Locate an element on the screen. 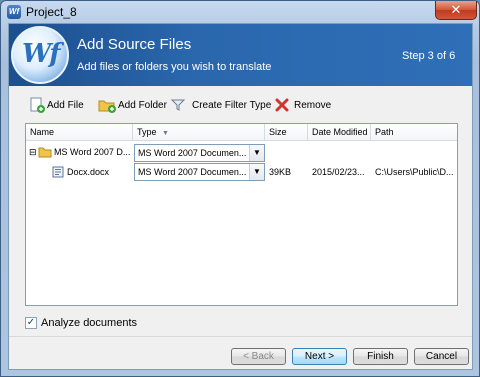 The width and height of the screenshot is (480, 377). next-button: Next > is located at coordinates (319, 356).